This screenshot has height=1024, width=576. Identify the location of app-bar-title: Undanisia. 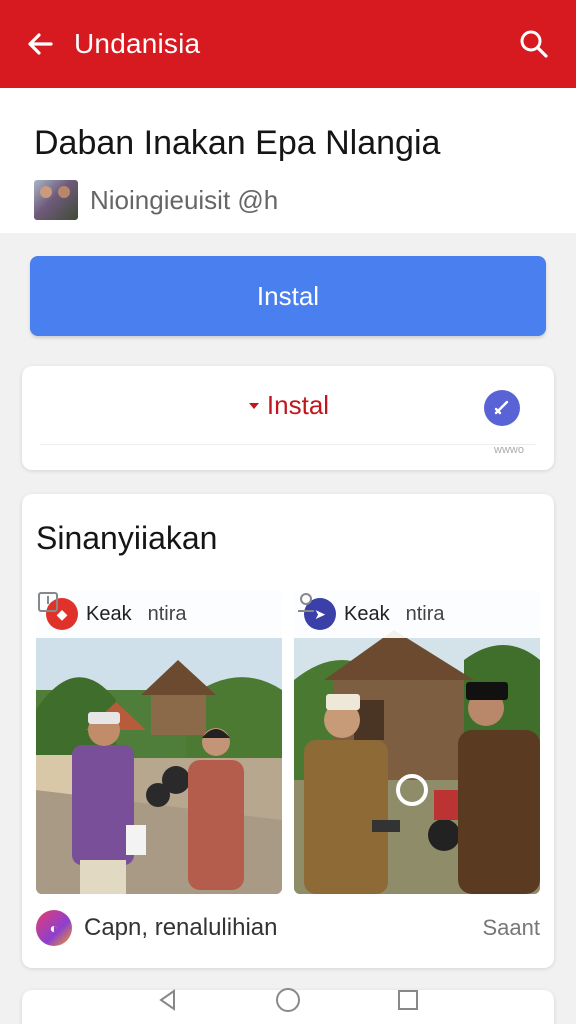
(137, 43).